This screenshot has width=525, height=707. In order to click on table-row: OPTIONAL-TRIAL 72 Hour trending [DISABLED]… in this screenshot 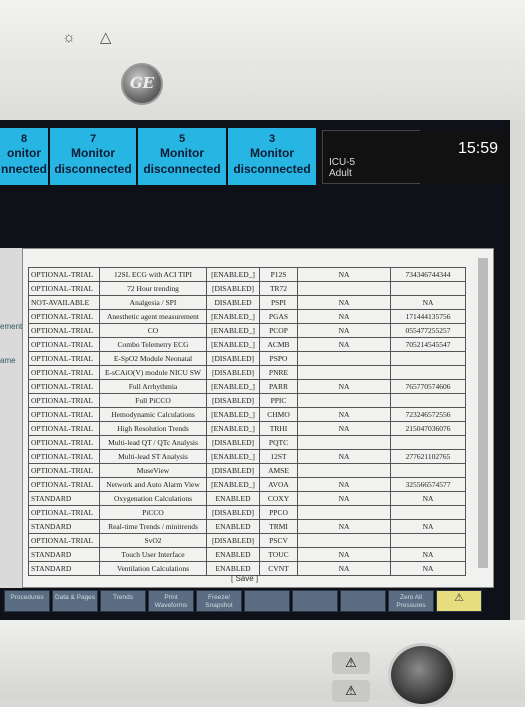, I will do `click(247, 288)`.